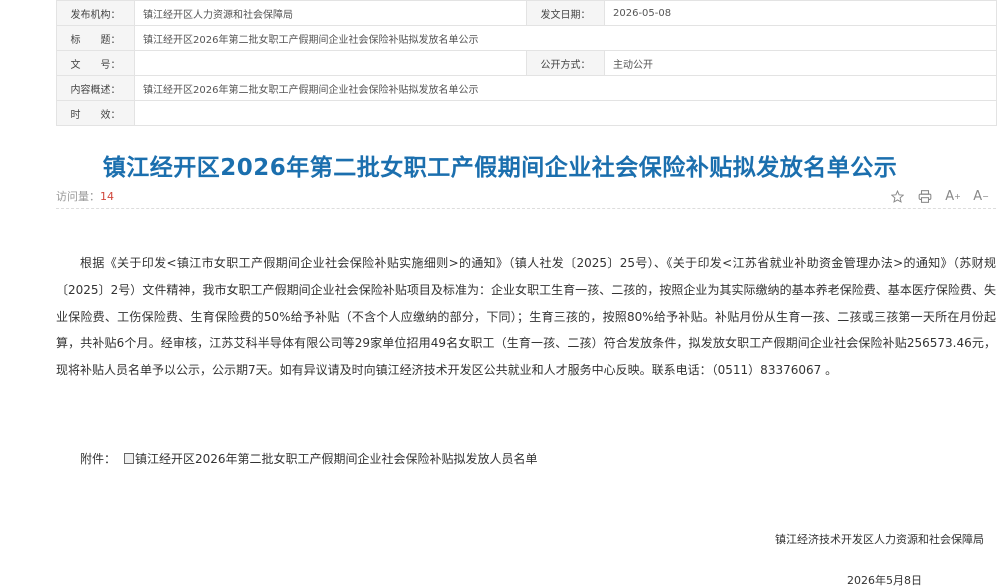 This screenshot has width=1000, height=588. What do you see at coordinates (897, 196) in the screenshot?
I see `star-outline-icon` at bounding box center [897, 196].